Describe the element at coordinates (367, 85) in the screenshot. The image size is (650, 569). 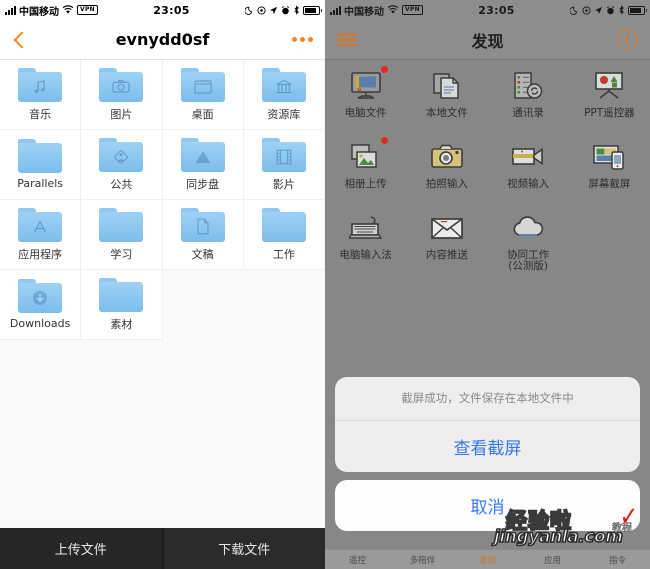
I see `desktop-monitor-icon` at that location.